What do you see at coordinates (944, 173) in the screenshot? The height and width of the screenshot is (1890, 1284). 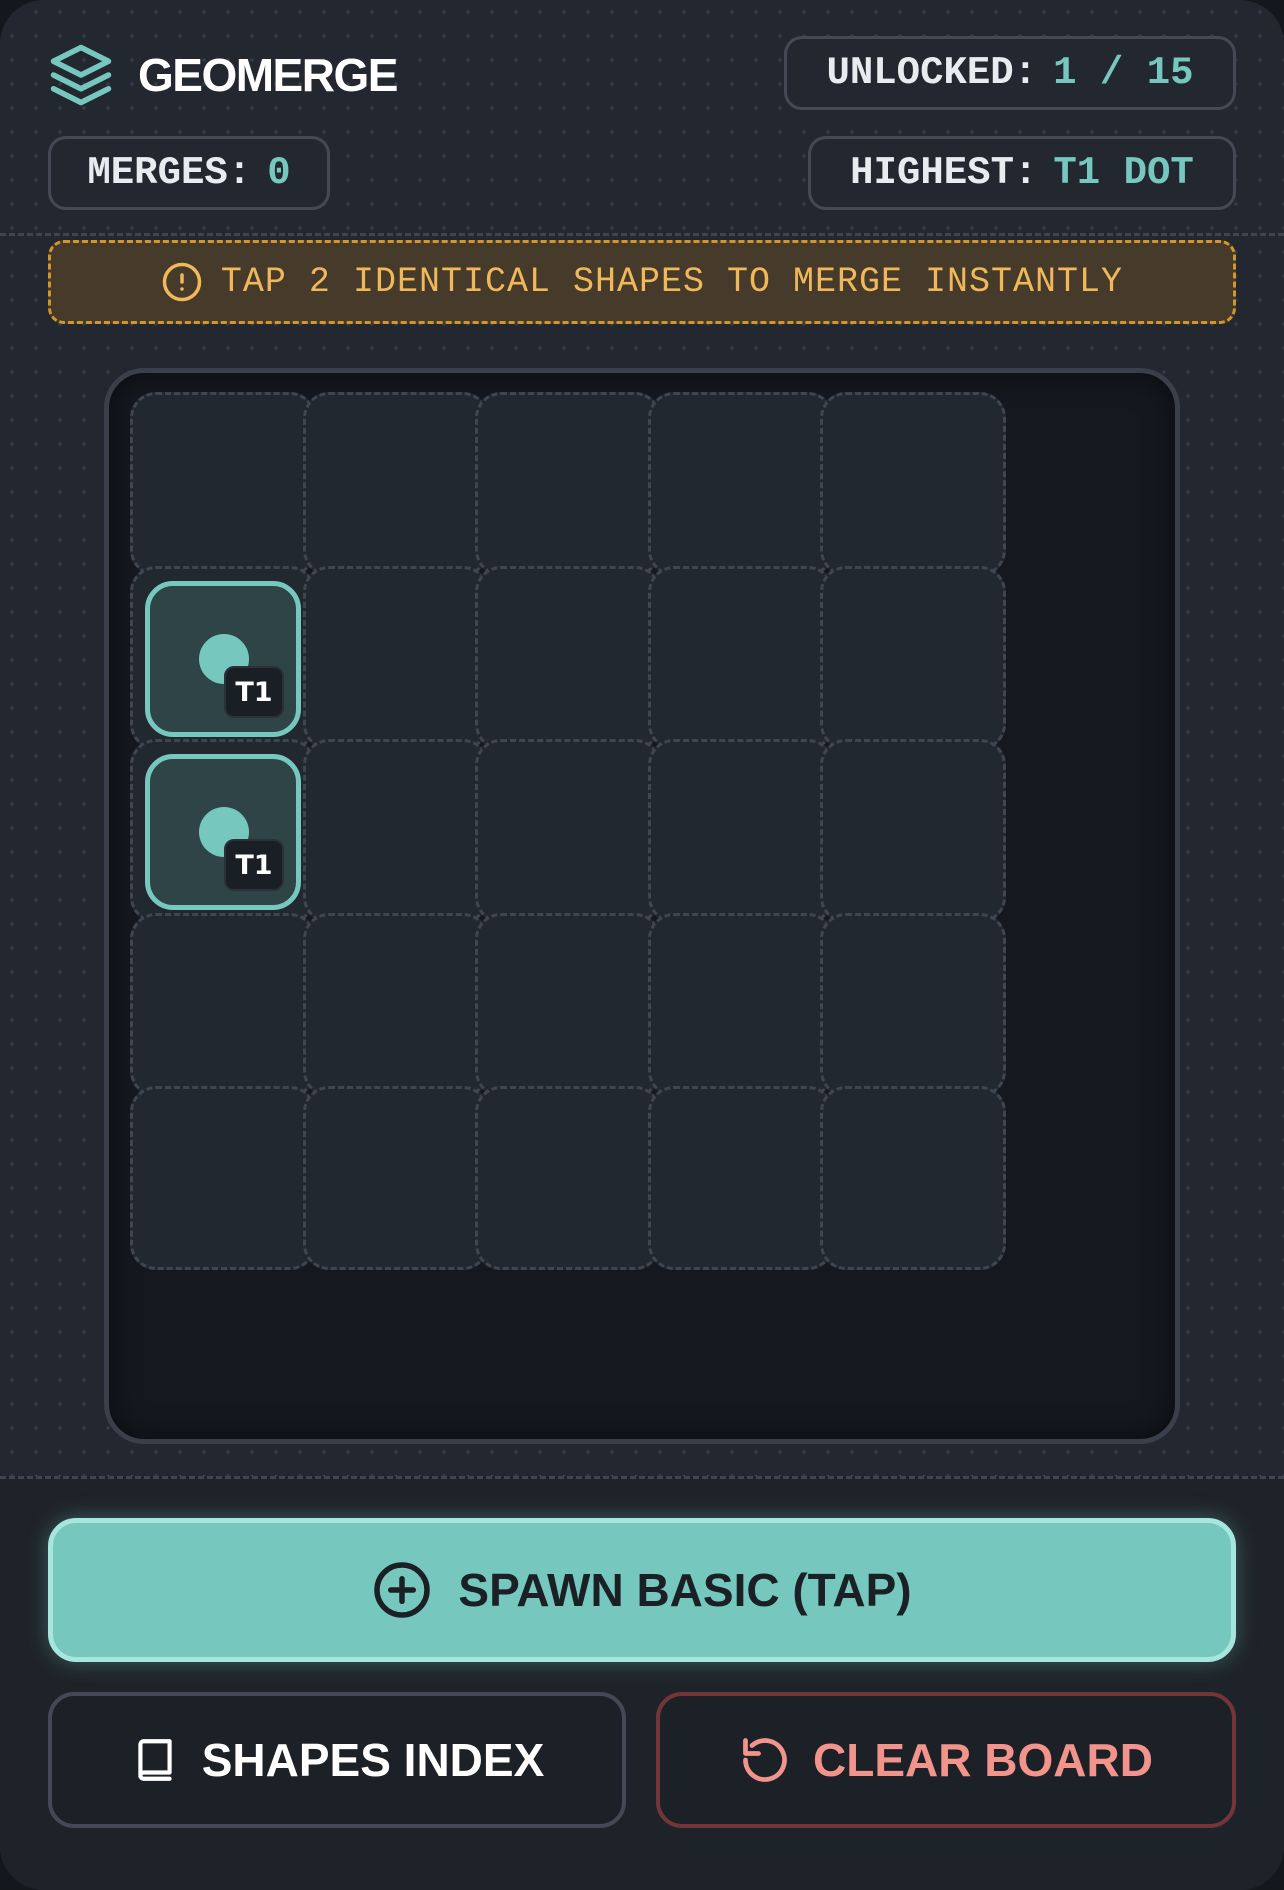 I see `highest-label: HIGHEST:` at bounding box center [944, 173].